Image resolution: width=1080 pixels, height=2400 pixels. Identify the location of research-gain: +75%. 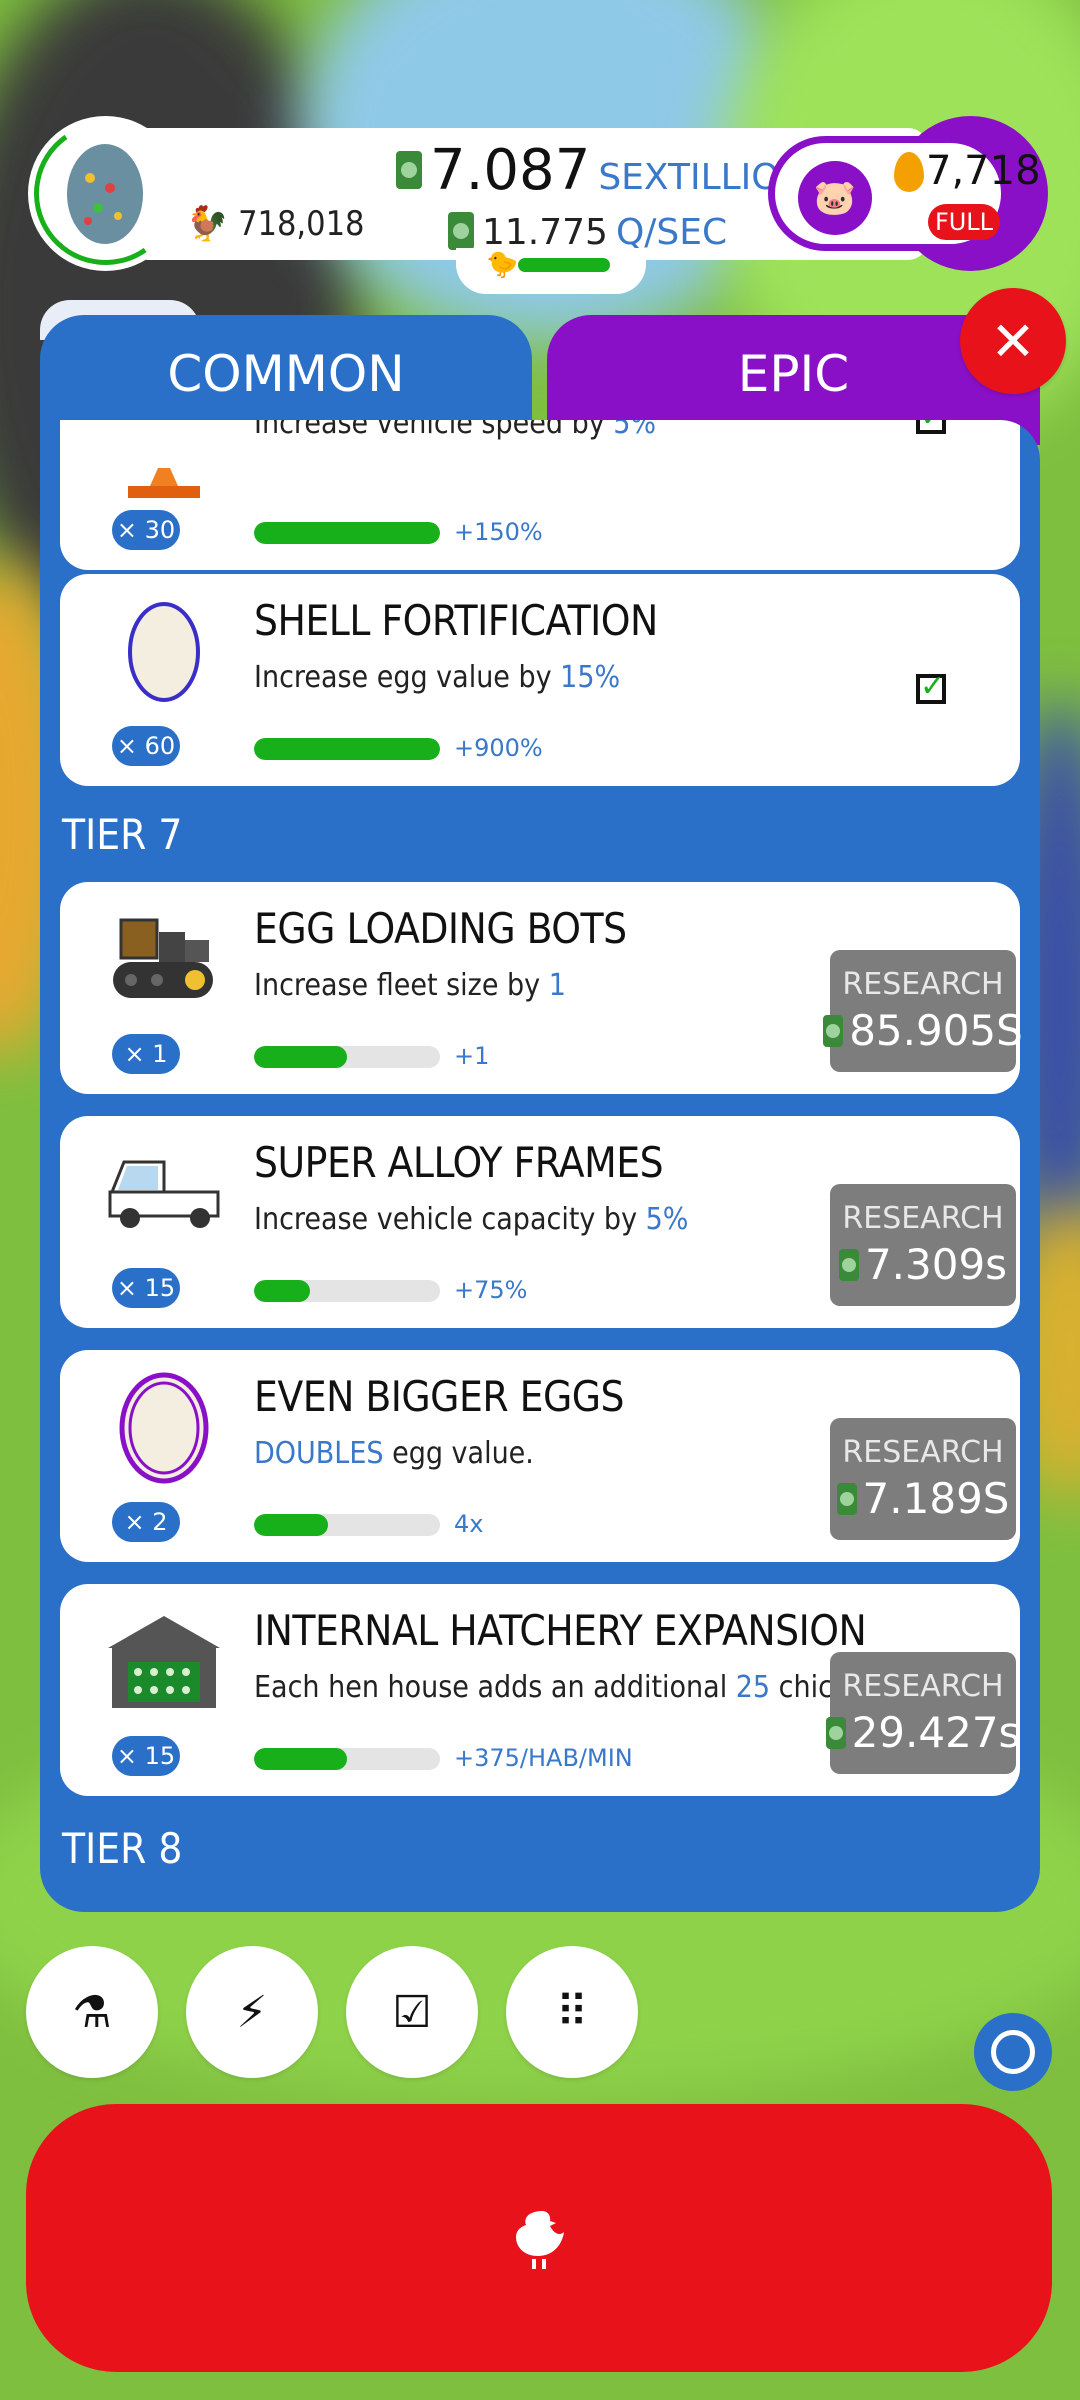
(491, 1290).